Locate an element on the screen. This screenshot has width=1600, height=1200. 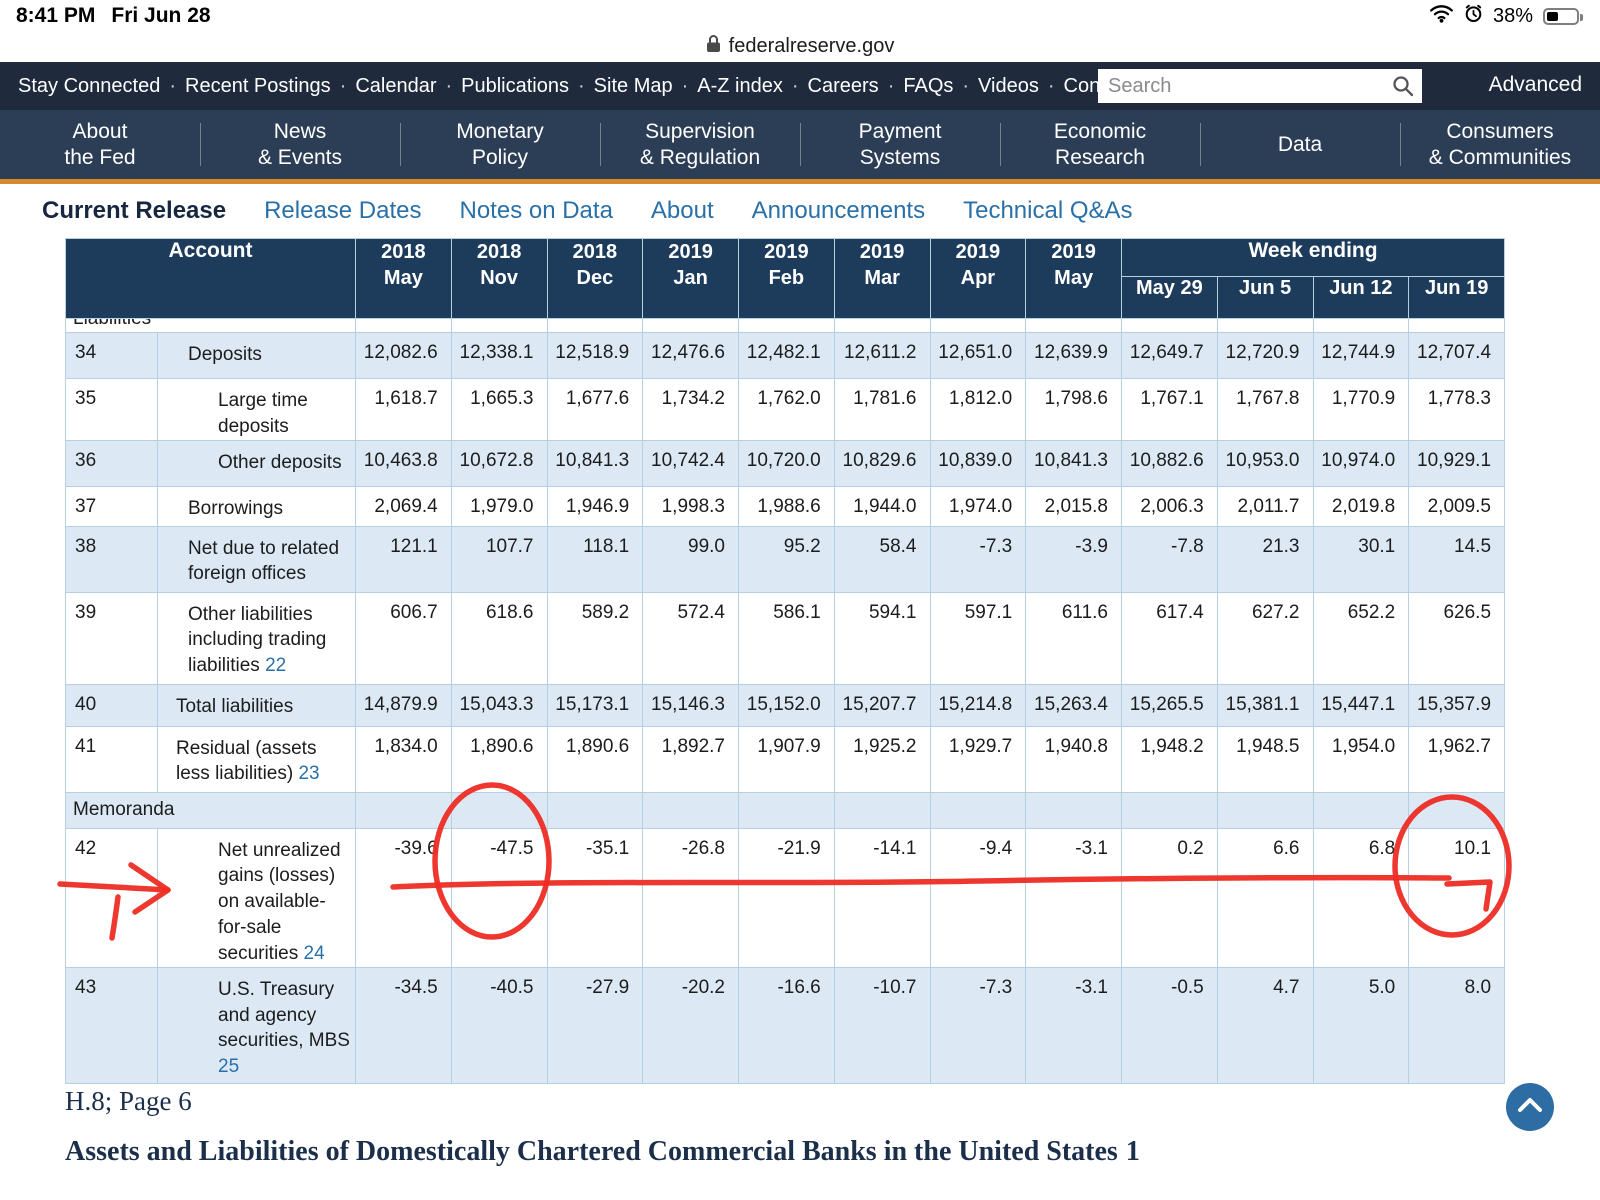
data-cell: 12,639.9 is located at coordinates (1073, 355).